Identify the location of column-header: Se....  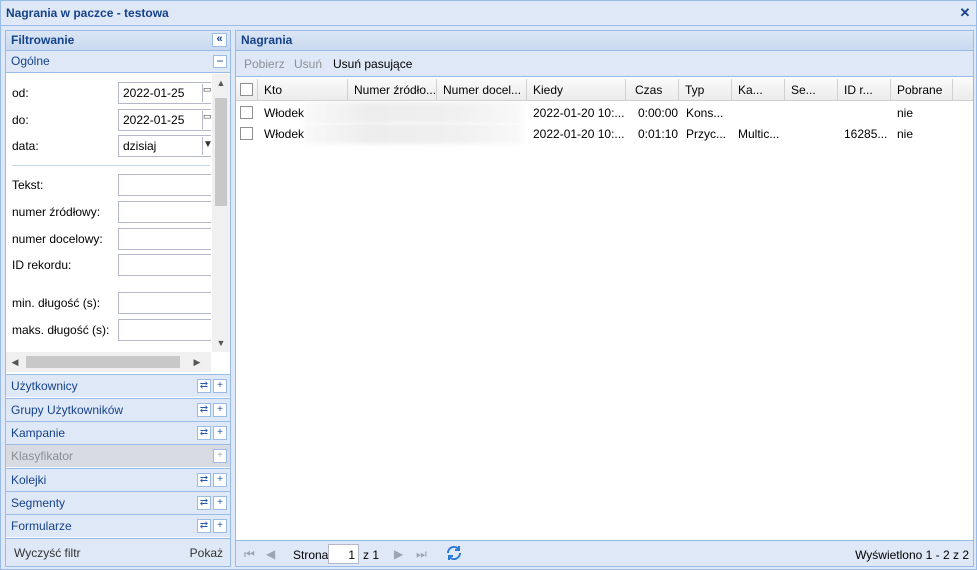
(811, 89).